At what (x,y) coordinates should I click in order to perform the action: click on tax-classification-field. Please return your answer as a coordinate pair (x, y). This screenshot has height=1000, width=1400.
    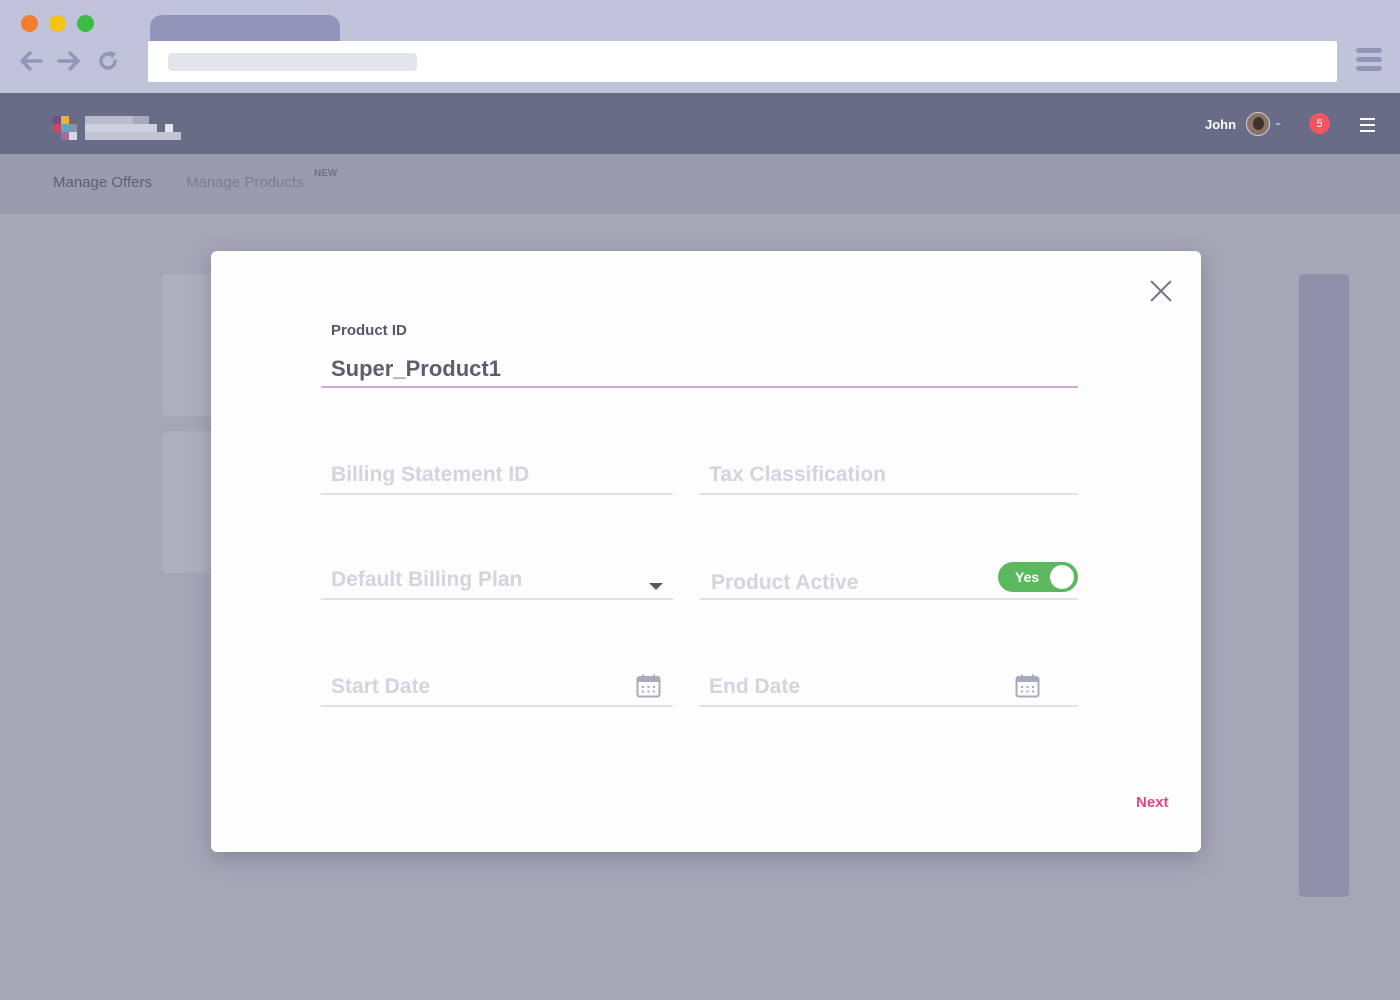
    Looking at the image, I should click on (888, 475).